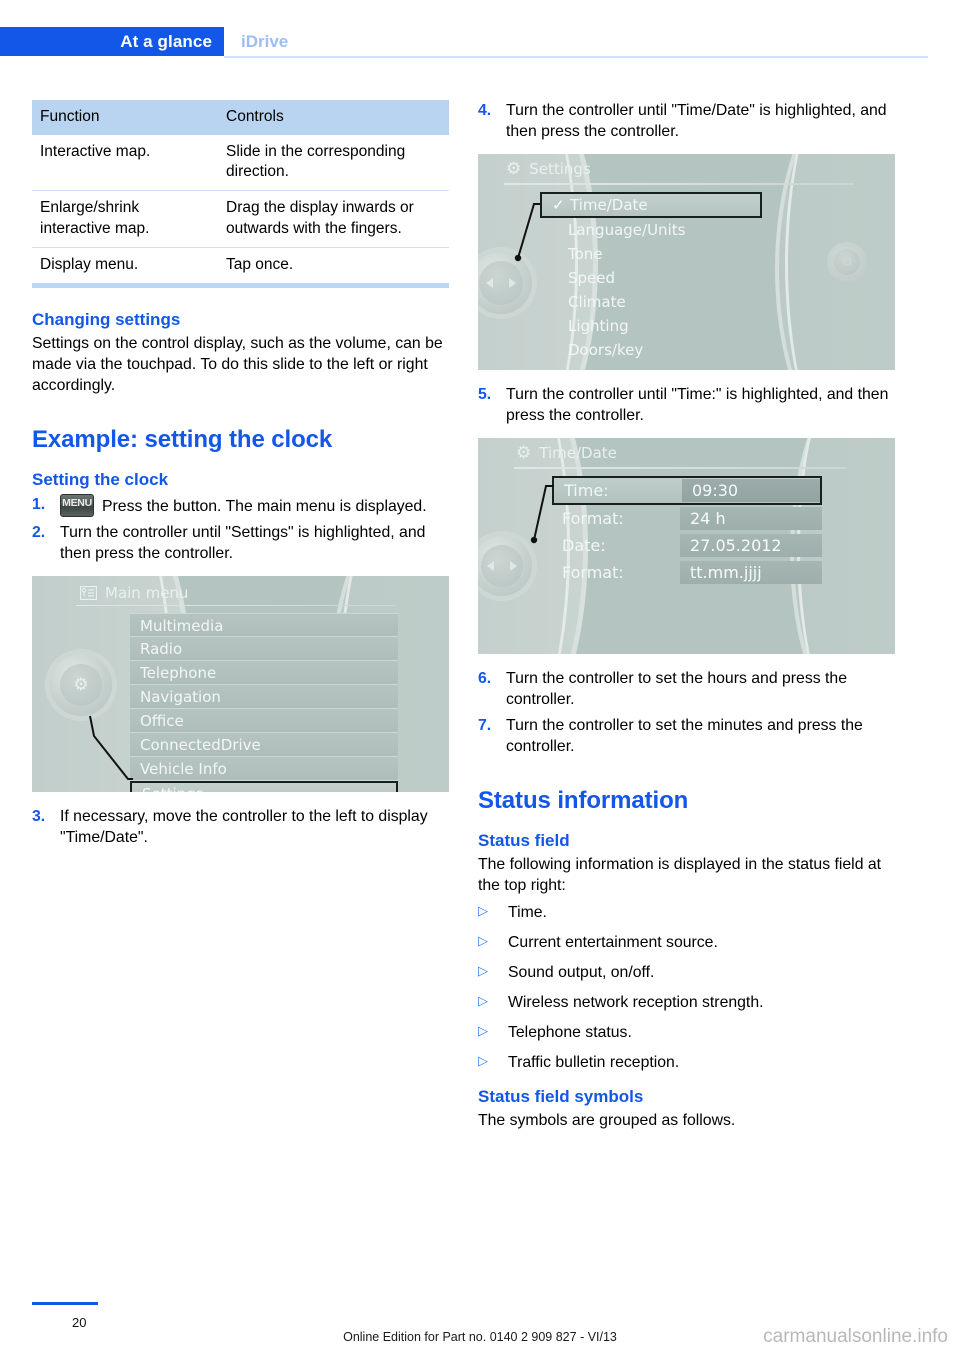 The width and height of the screenshot is (960, 1362). Describe the element at coordinates (592, 278) in the screenshot. I see `settings-item-label: Speed` at that location.